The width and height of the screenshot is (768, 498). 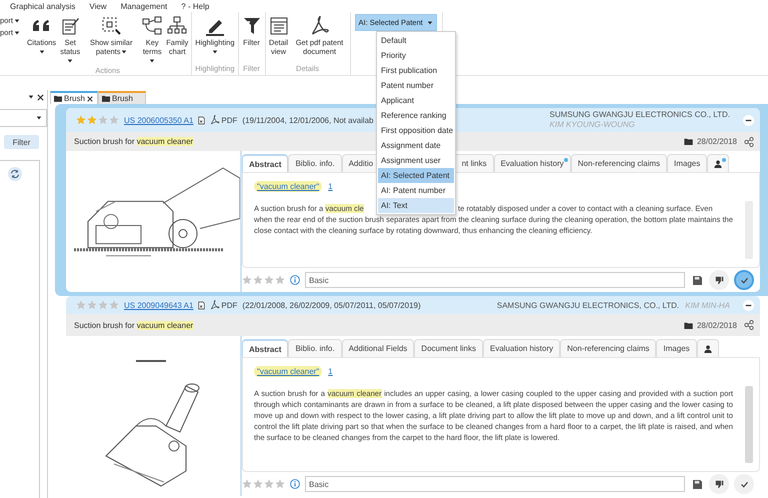 I want to click on dates-text: (19/11/2004, 12/01/2006, Not availab, so click(x=308, y=120).